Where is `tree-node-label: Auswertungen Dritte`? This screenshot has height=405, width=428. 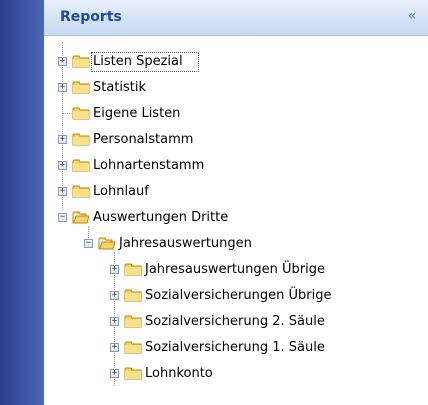
tree-node-label: Auswertungen Dritte is located at coordinates (160, 218).